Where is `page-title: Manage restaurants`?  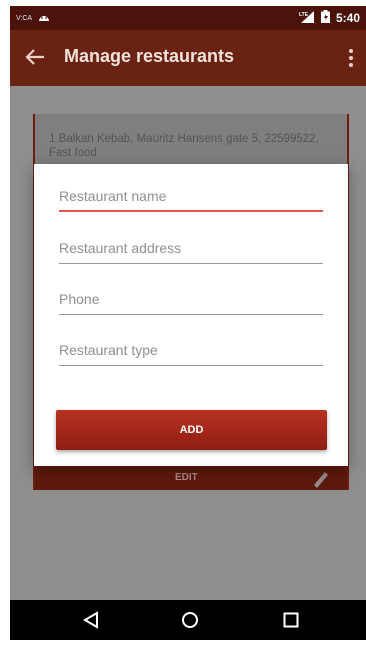 page-title: Manage restaurants is located at coordinates (149, 56).